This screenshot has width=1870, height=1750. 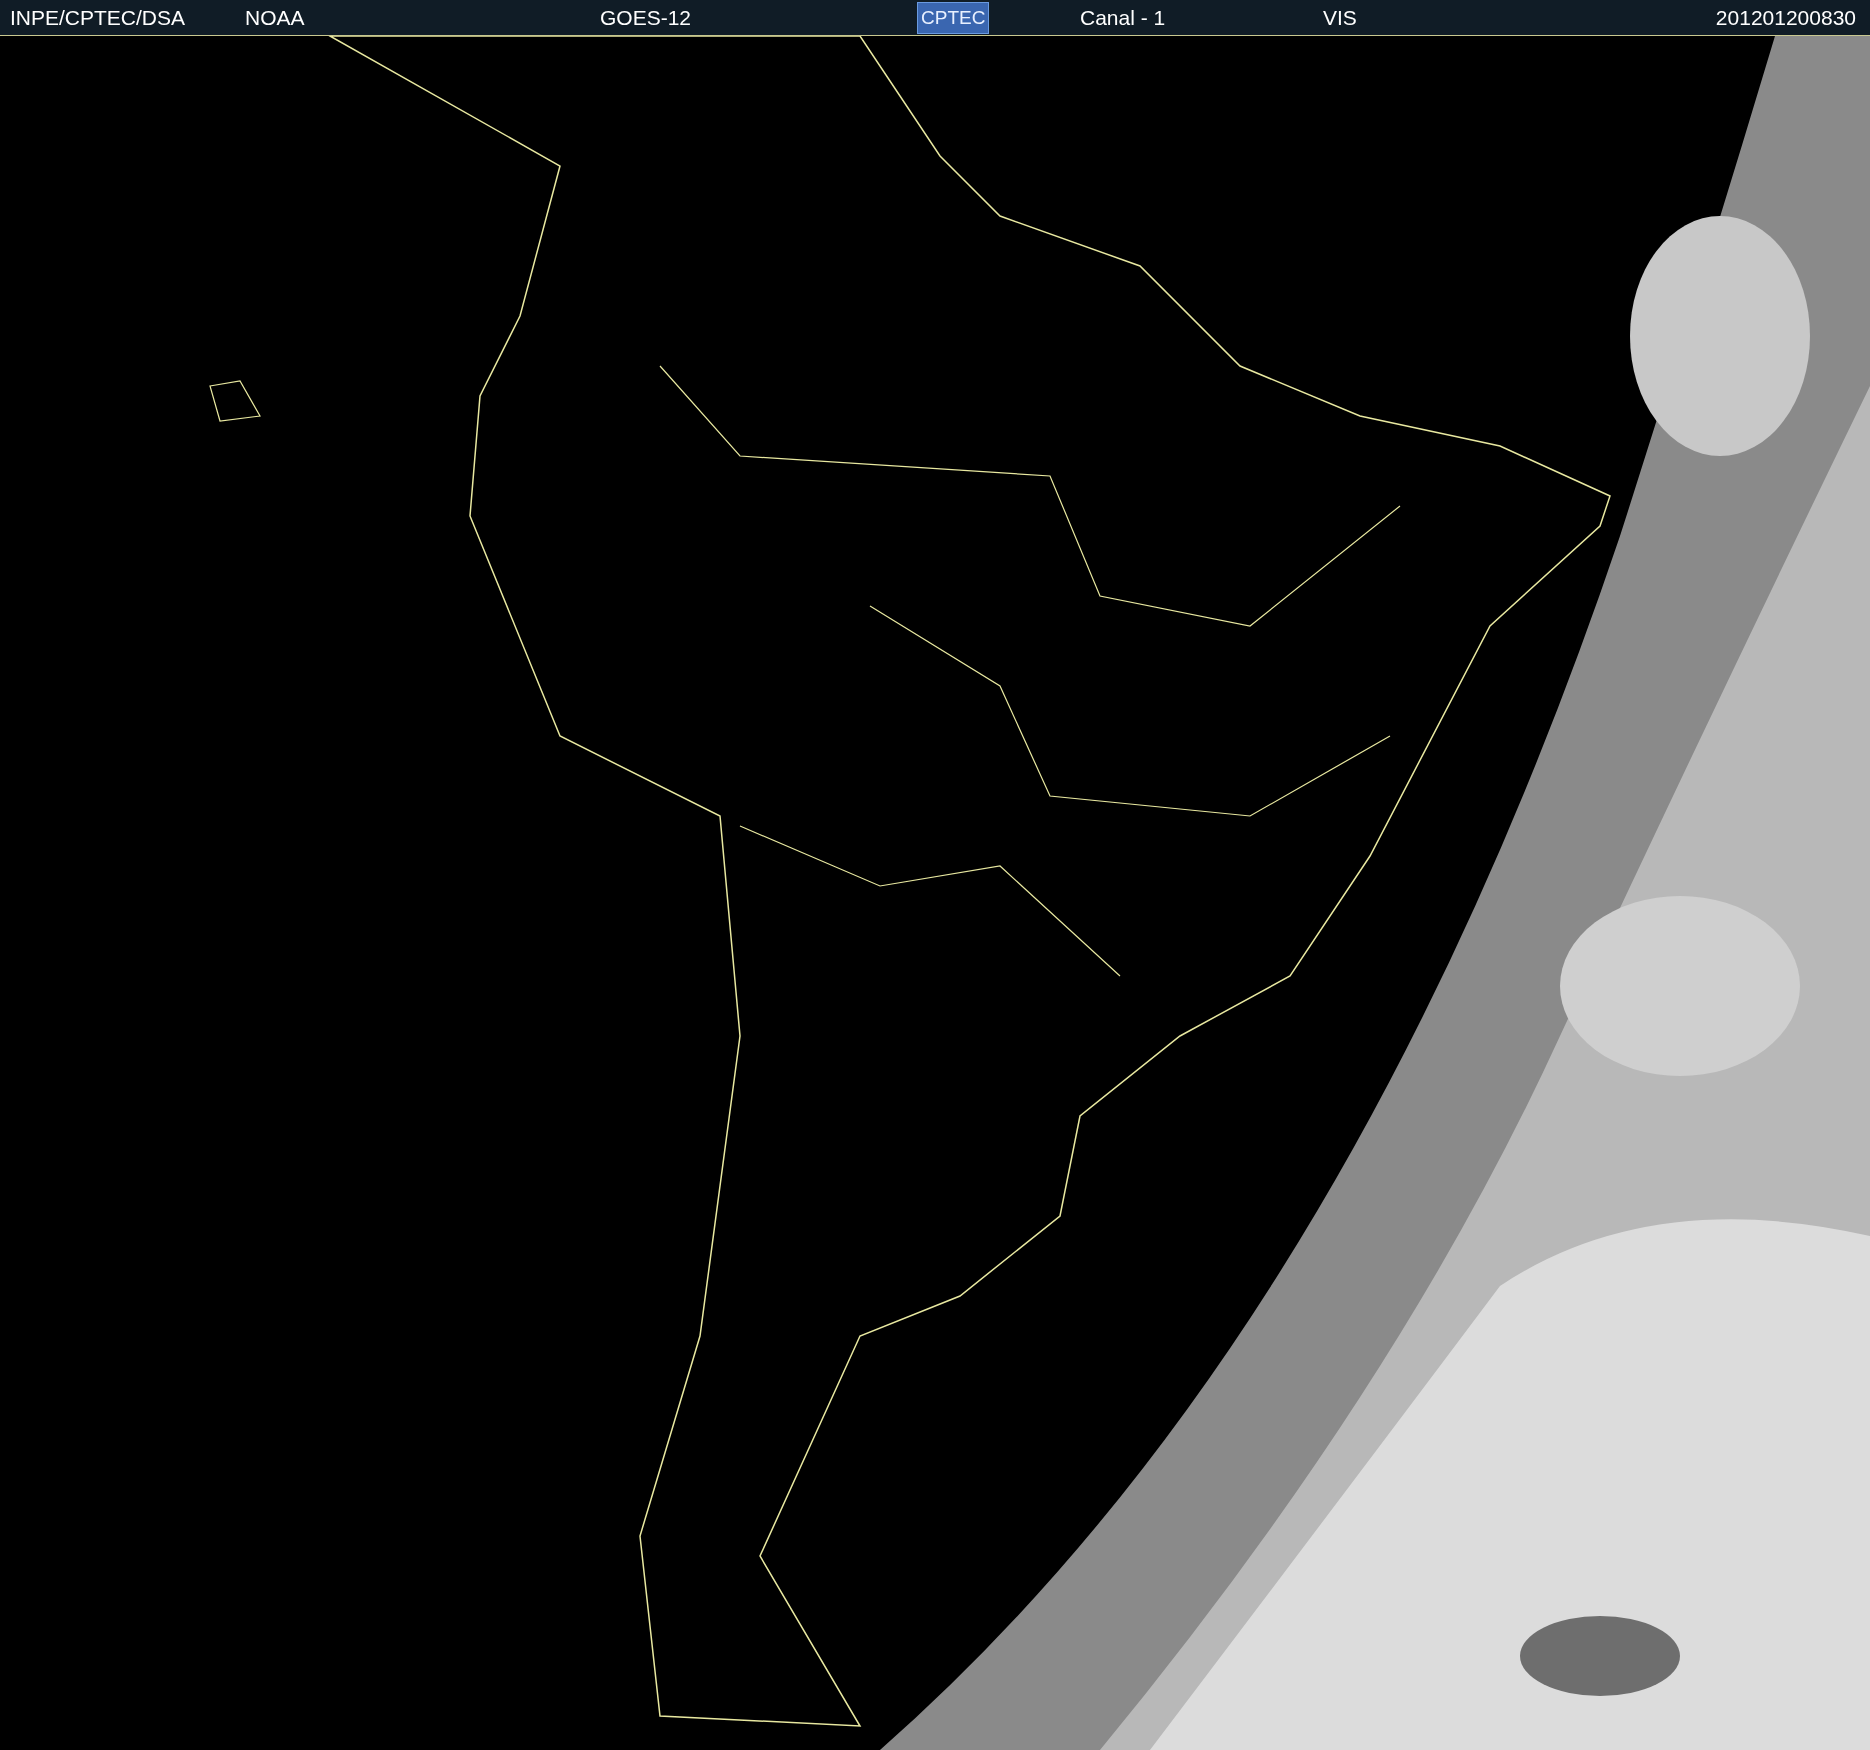 I want to click on header-label: NOAA, so click(x=275, y=17).